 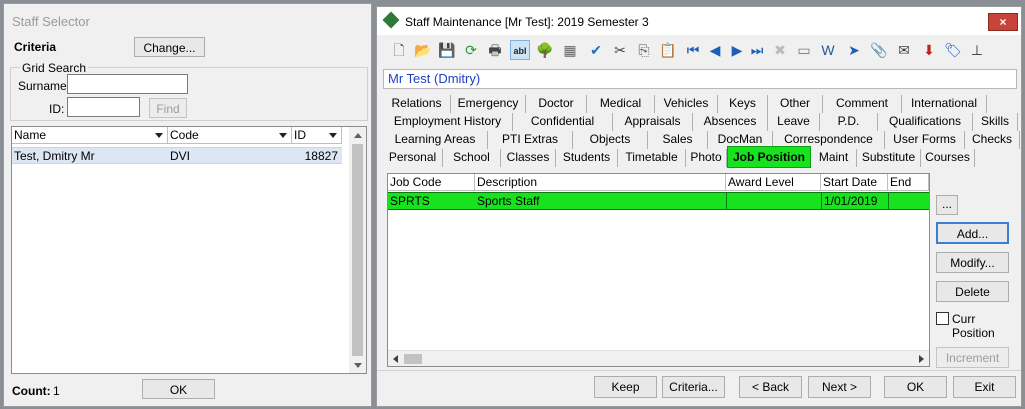 What do you see at coordinates (587, 158) in the screenshot?
I see `tab-students: Students` at bounding box center [587, 158].